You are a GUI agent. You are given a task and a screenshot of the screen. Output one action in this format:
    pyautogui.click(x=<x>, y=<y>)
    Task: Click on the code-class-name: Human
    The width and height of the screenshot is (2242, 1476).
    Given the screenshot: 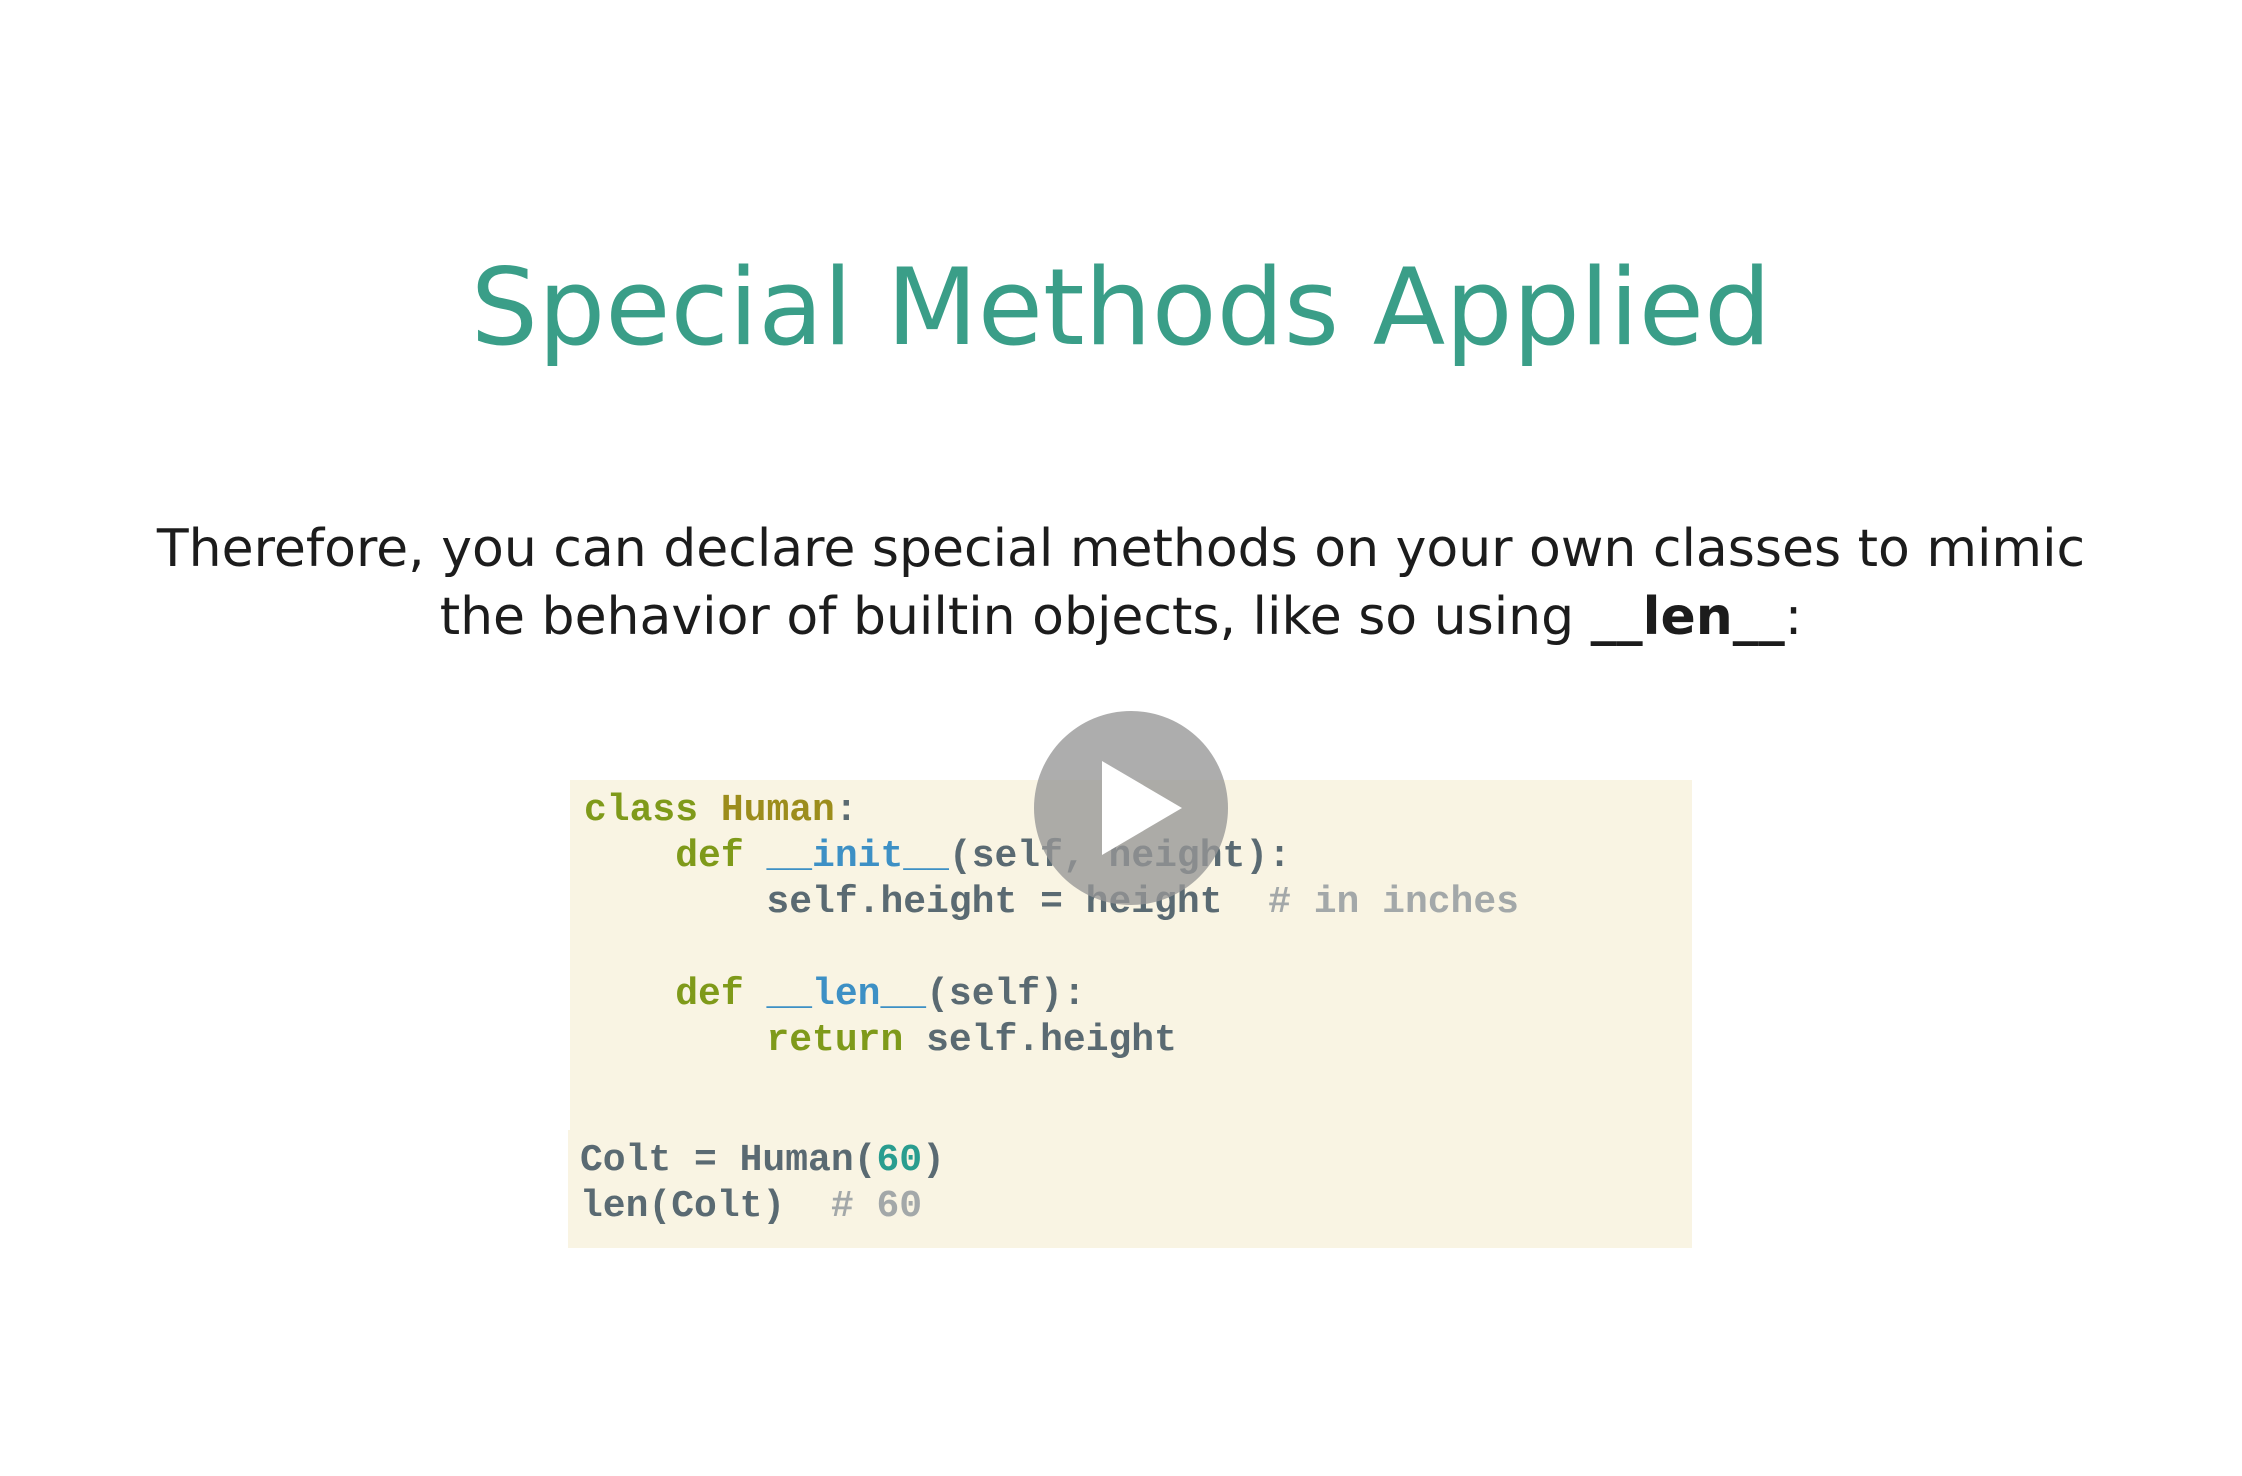 What is the action you would take?
    pyautogui.click(x=777, y=810)
    